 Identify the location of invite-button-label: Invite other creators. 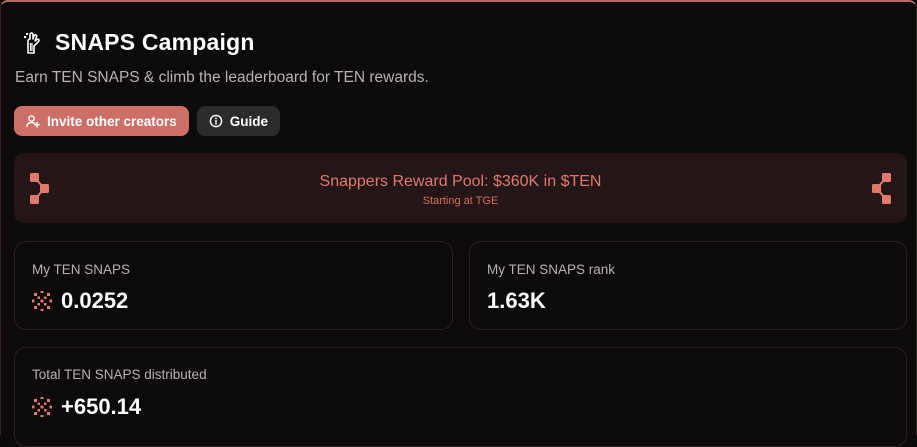
(112, 121).